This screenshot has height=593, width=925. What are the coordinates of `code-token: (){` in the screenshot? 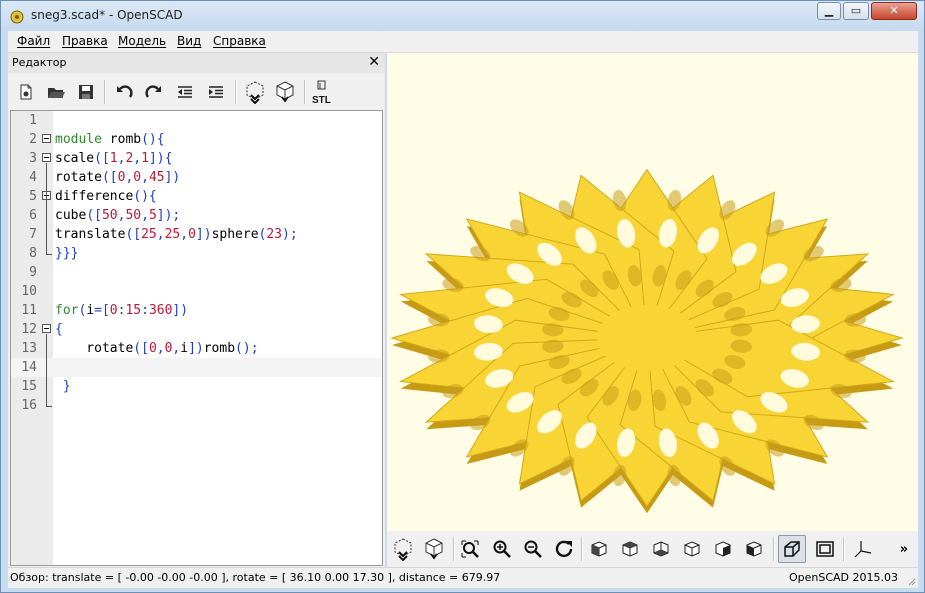 It's located at (153, 139).